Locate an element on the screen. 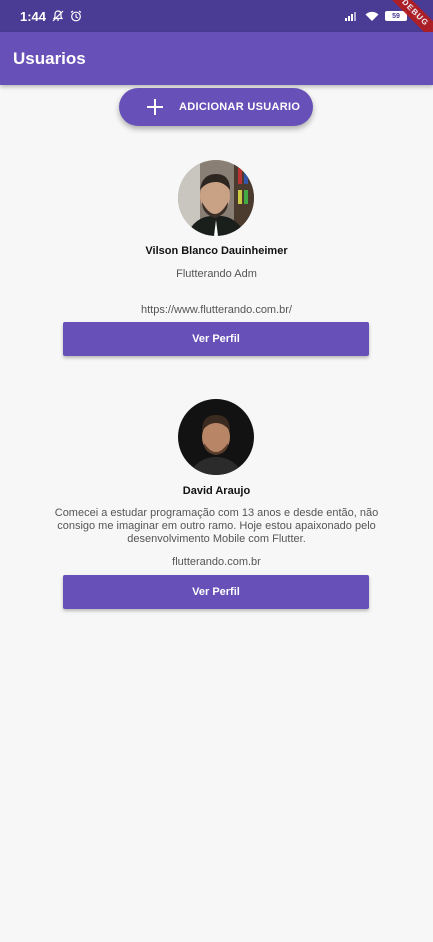 Image resolution: width=433 pixels, height=942 pixels. user-name: David Araujo is located at coordinates (216, 491).